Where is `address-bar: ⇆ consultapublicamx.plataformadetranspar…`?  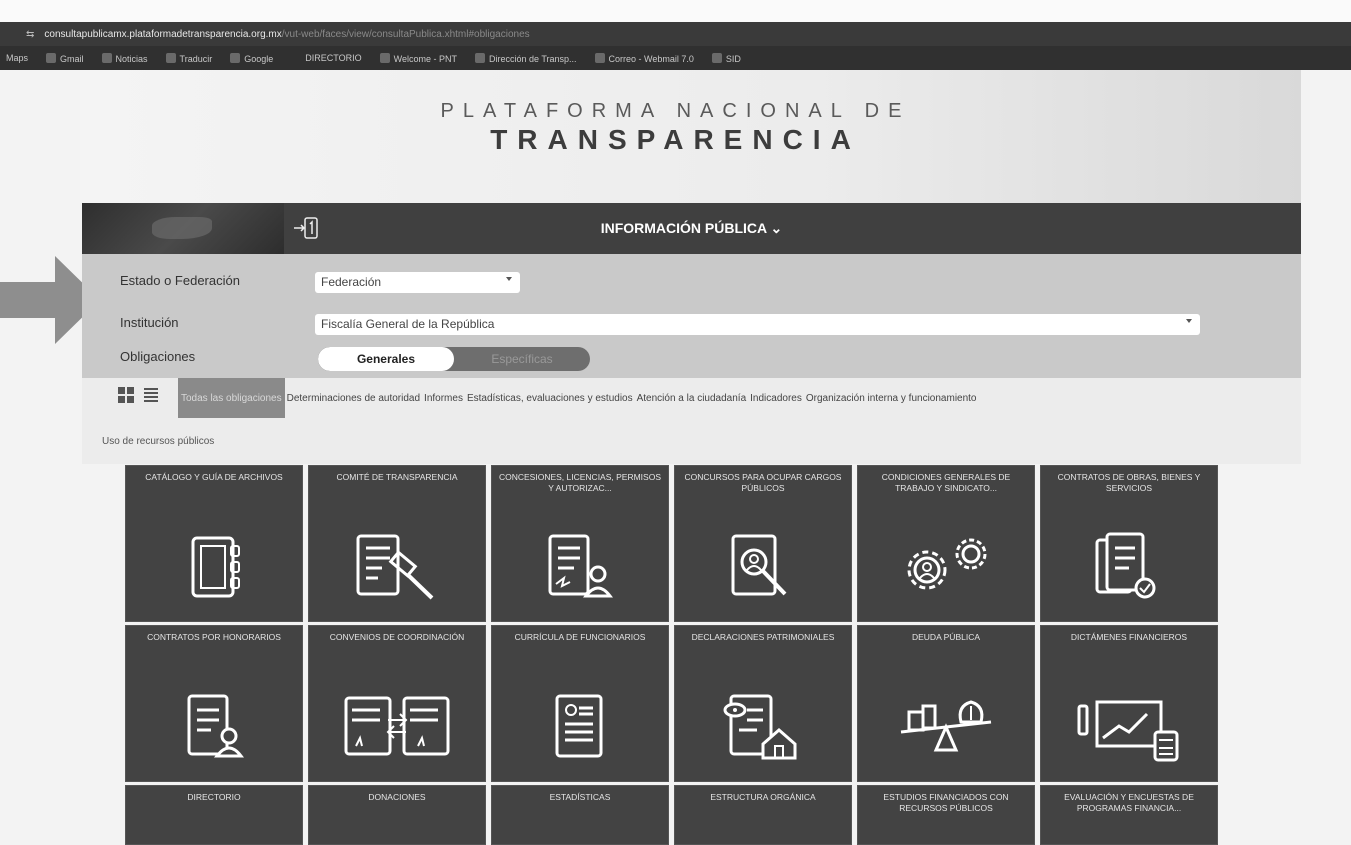
address-bar: ⇆ consultapublicamx.plataformadetranspar… is located at coordinates (675, 34).